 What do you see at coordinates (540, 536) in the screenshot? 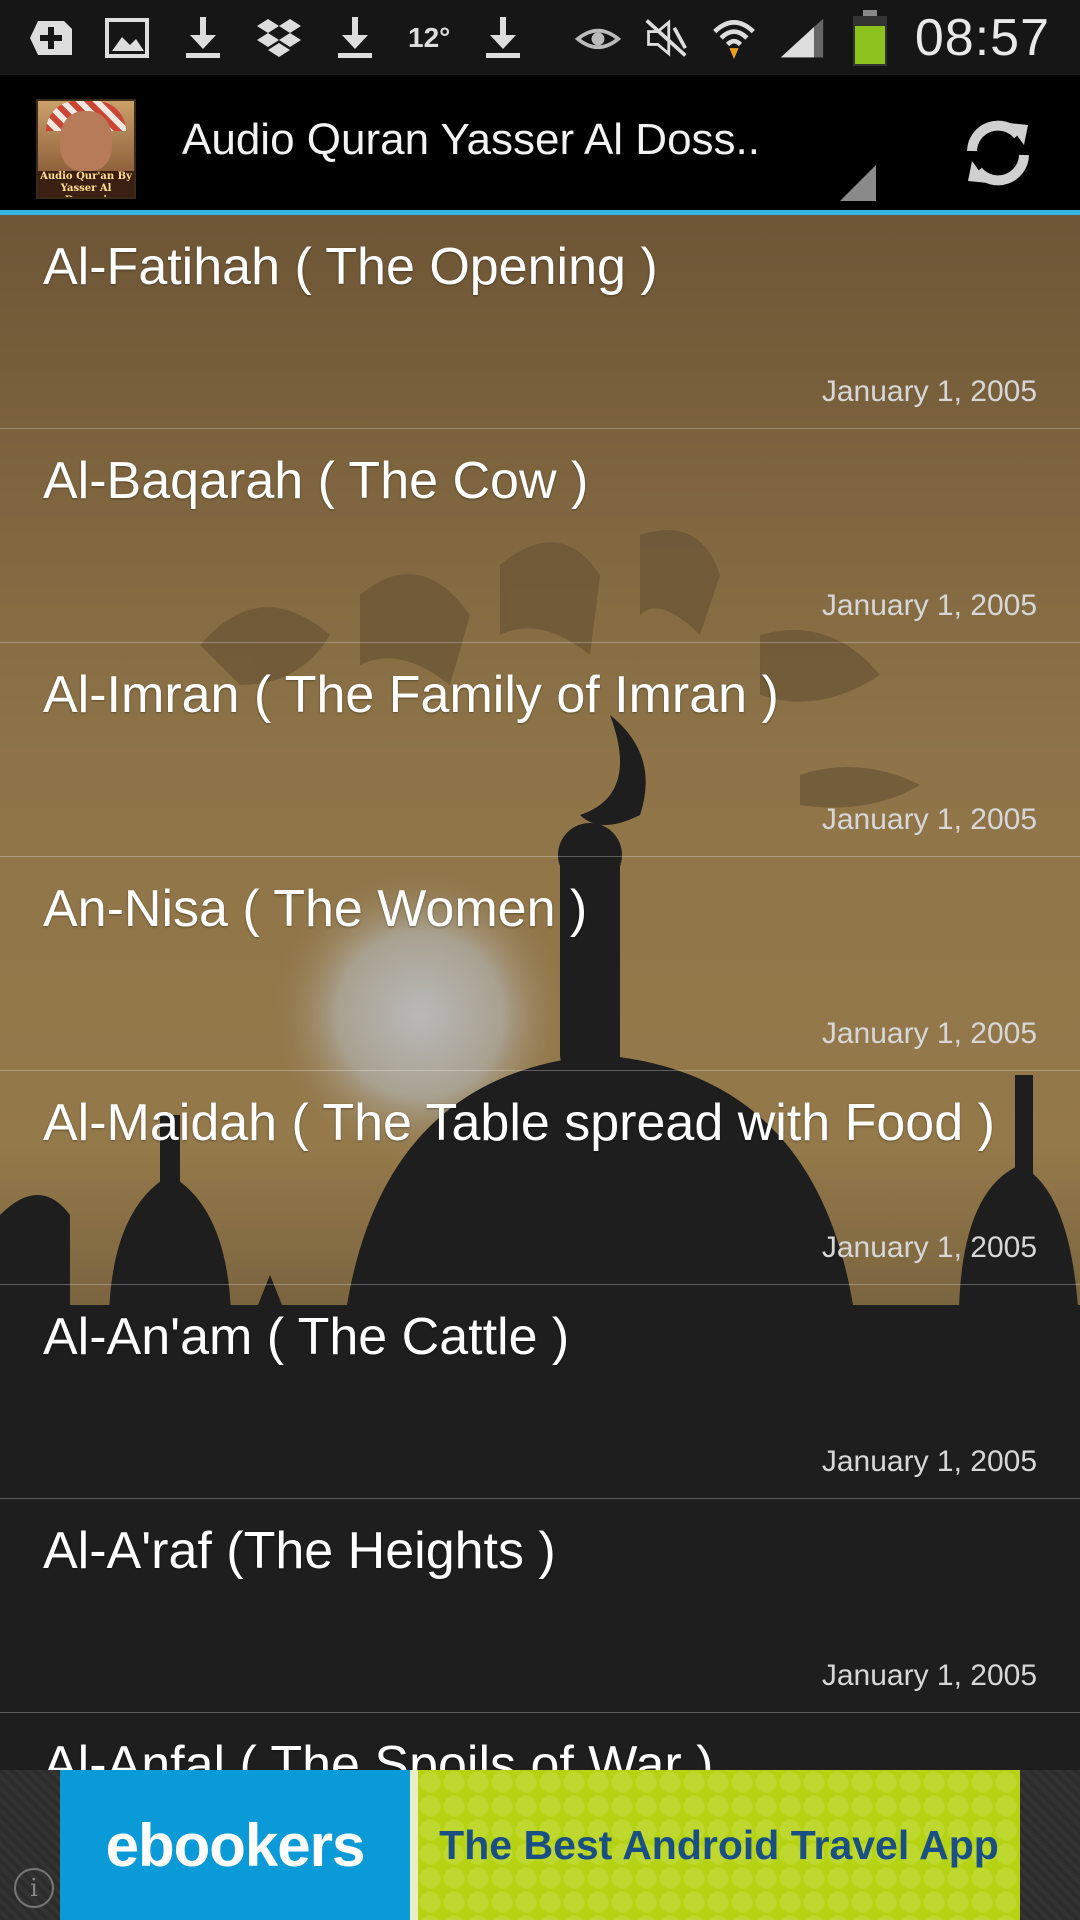
I see `list-item: Al-Baqarah ( The Cow ) January 1, 2005` at bounding box center [540, 536].